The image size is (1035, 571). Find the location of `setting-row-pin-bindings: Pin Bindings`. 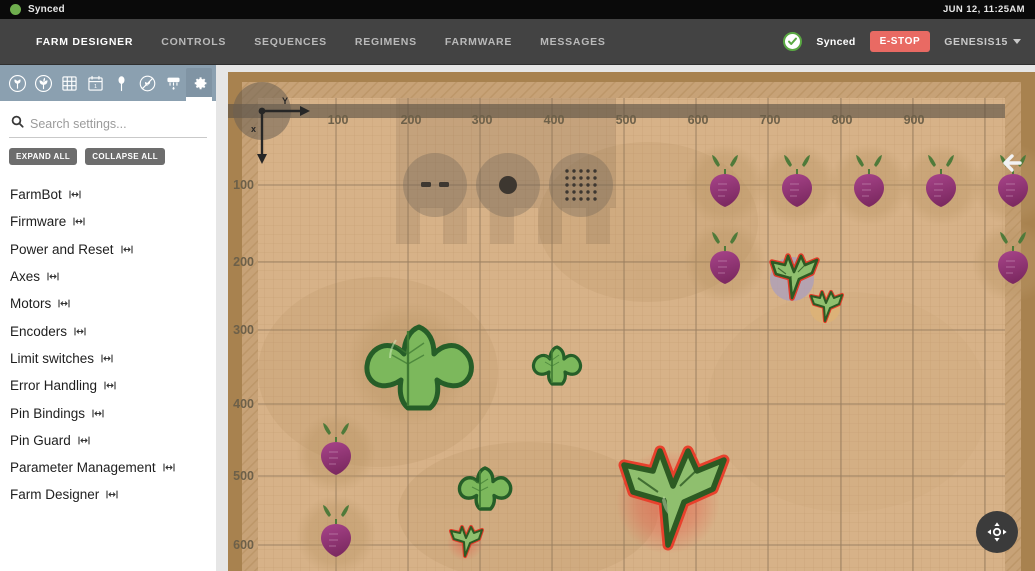

setting-row-pin-bindings: Pin Bindings is located at coordinates (108, 412).